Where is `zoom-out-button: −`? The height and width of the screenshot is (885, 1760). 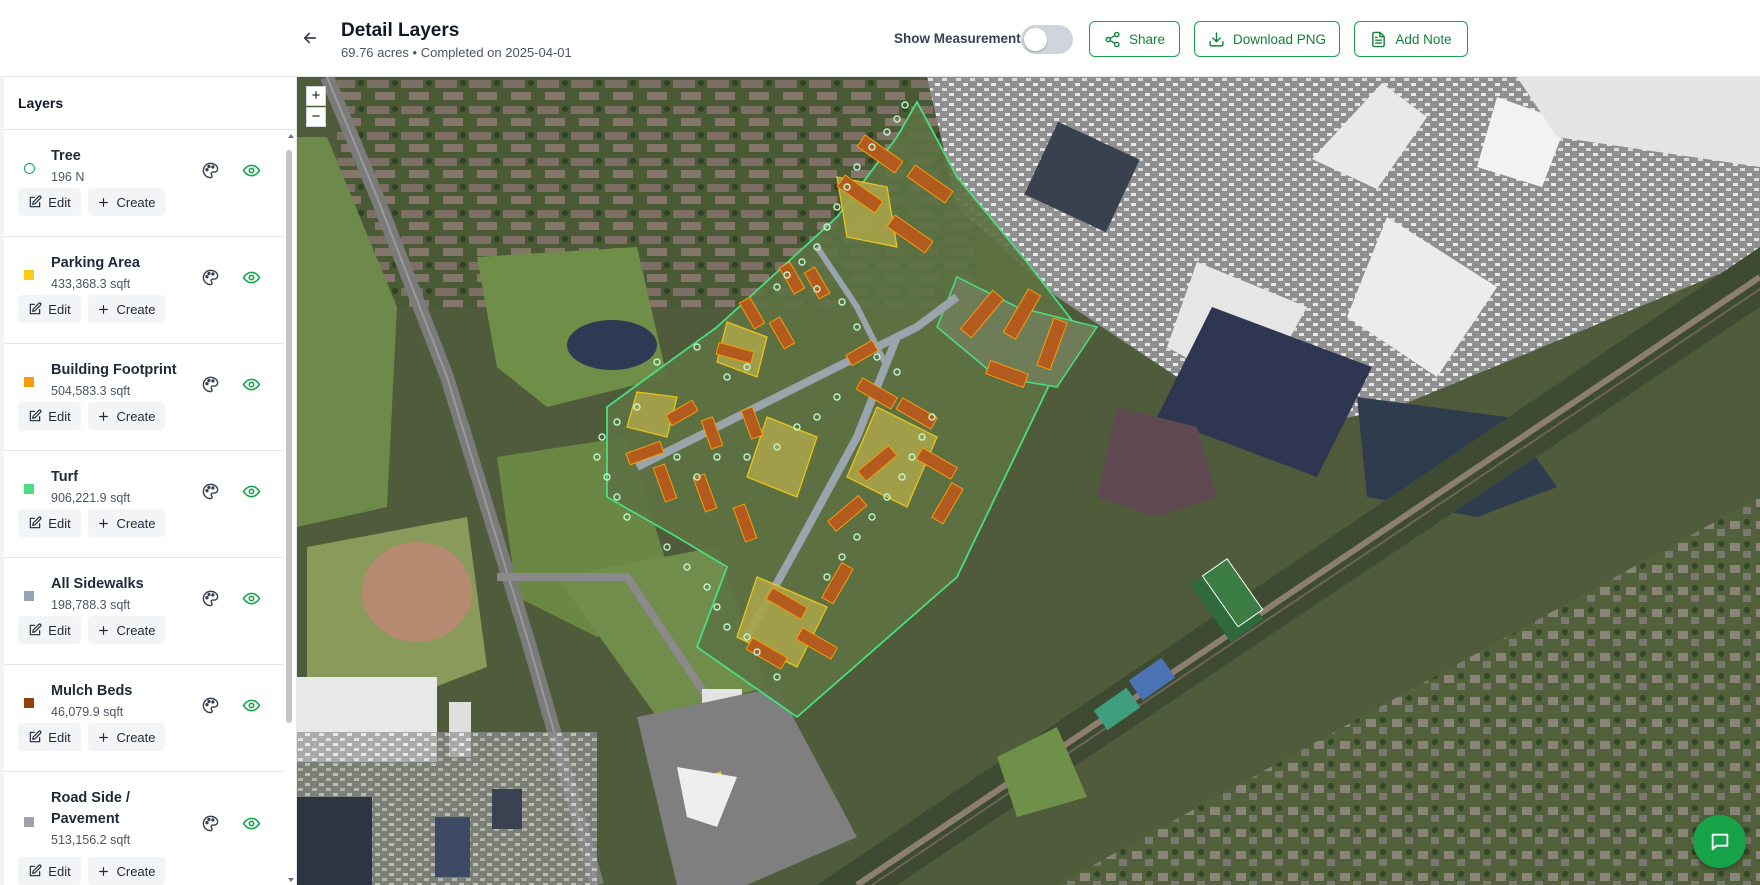
zoom-out-button: − is located at coordinates (316, 117).